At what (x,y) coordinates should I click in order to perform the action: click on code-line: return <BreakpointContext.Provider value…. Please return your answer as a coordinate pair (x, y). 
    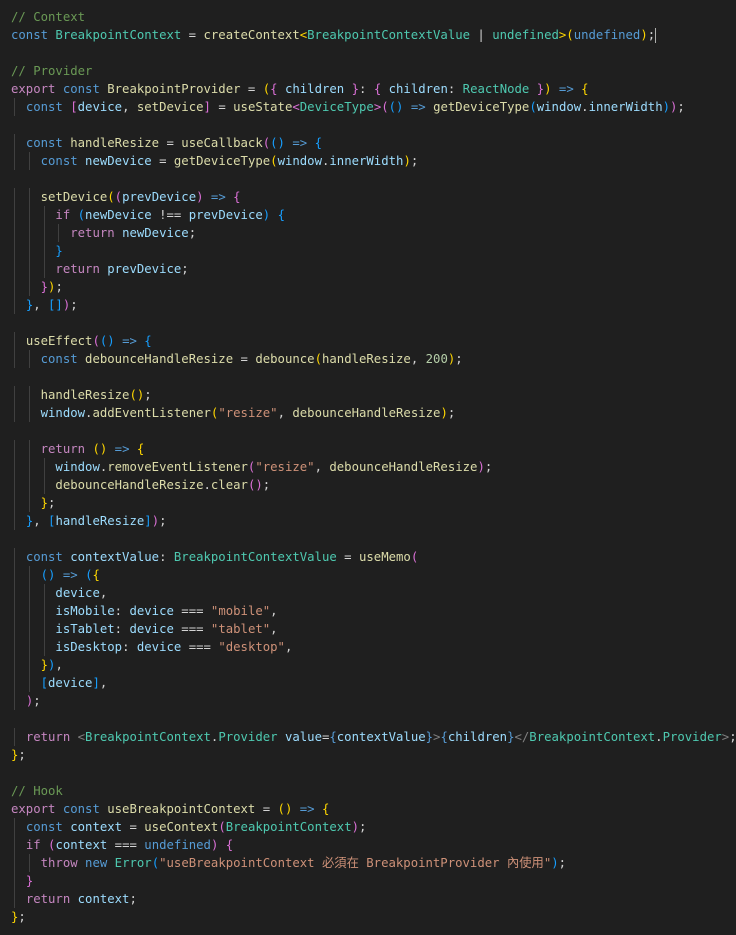
    Looking at the image, I should click on (373, 737).